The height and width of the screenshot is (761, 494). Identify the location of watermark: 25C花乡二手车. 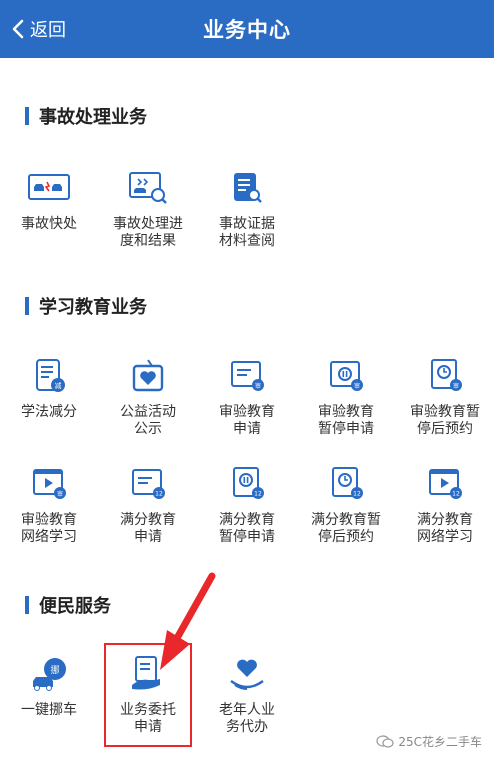
(429, 741).